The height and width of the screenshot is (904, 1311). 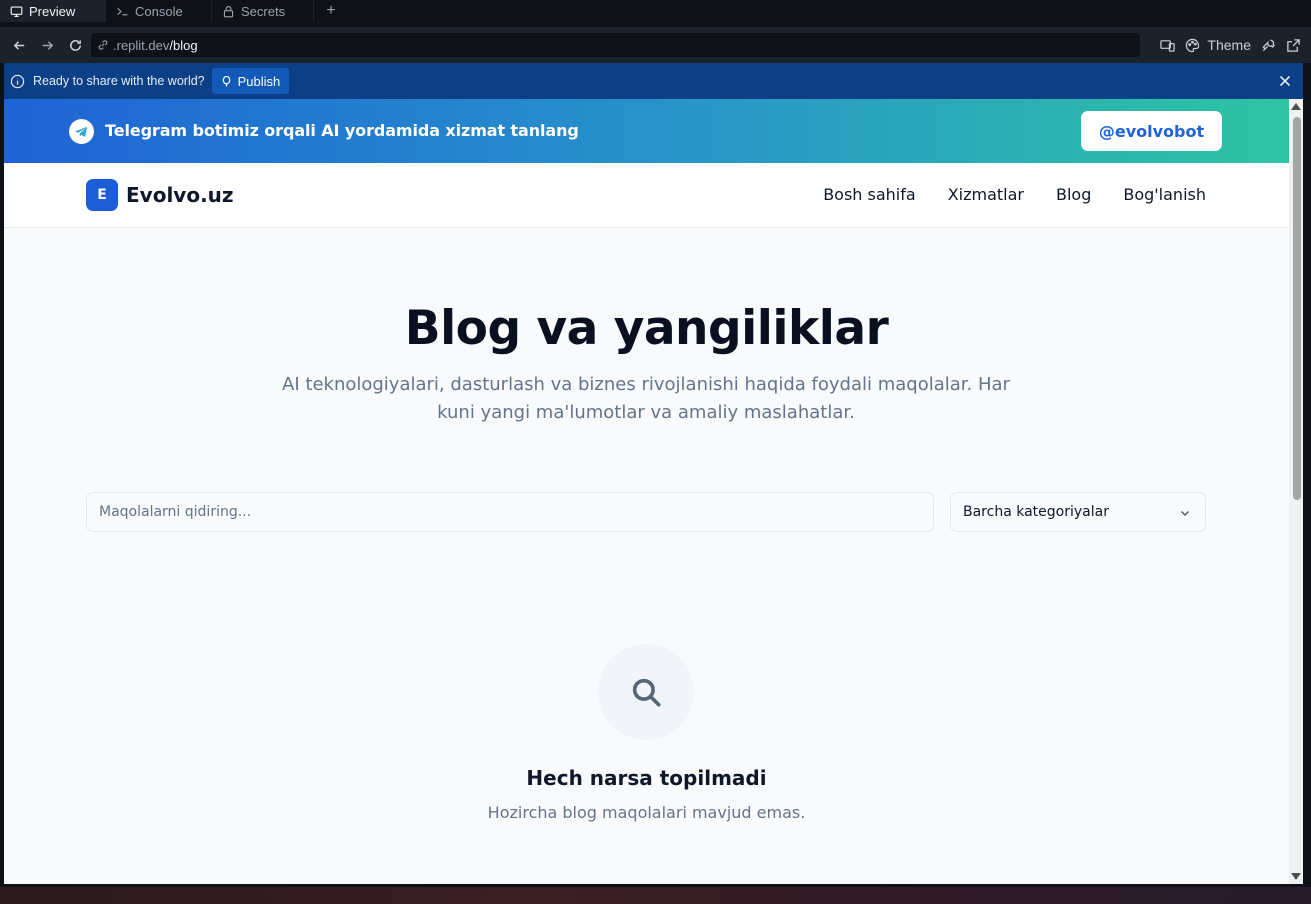 I want to click on tab-label: Preview, so click(x=52, y=11).